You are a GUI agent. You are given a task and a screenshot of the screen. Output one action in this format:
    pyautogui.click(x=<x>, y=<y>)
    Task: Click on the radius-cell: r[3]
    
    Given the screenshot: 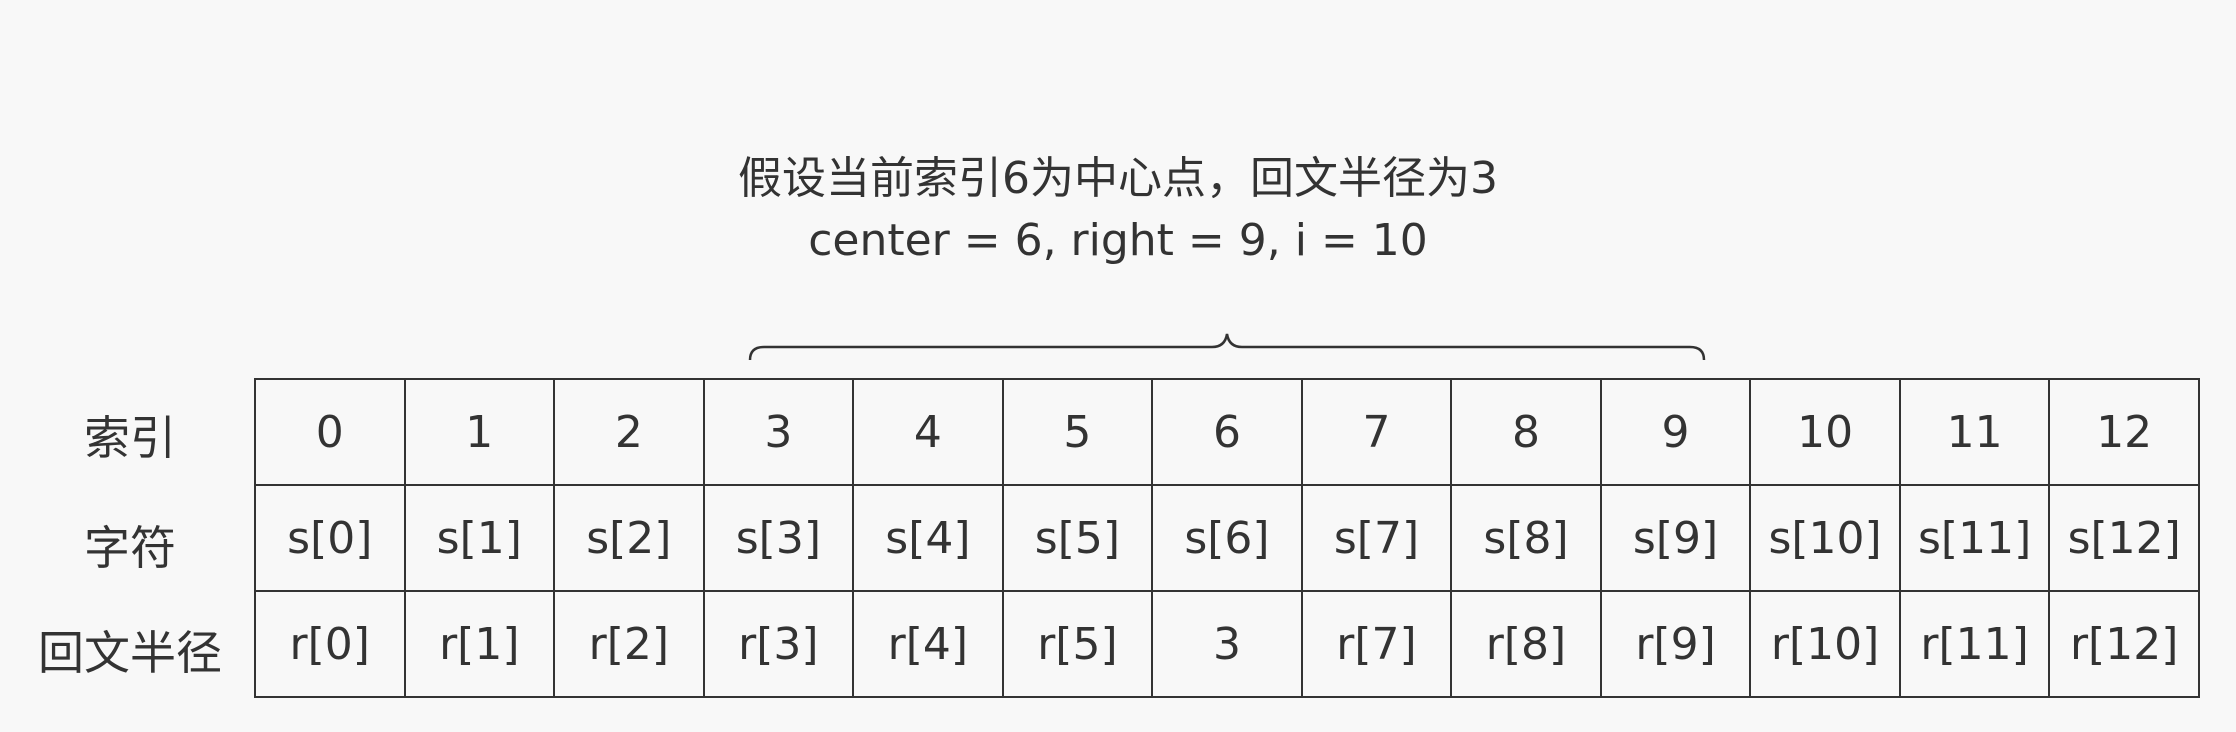 What is the action you would take?
    pyautogui.click(x=778, y=644)
    